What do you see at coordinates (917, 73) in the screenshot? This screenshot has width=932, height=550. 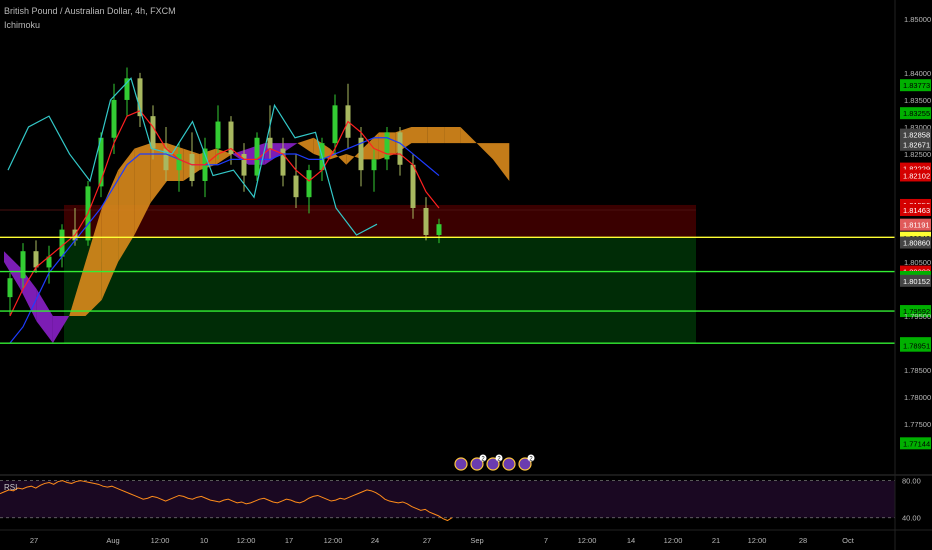 I see `y-tick-label: 1.84000` at bounding box center [917, 73].